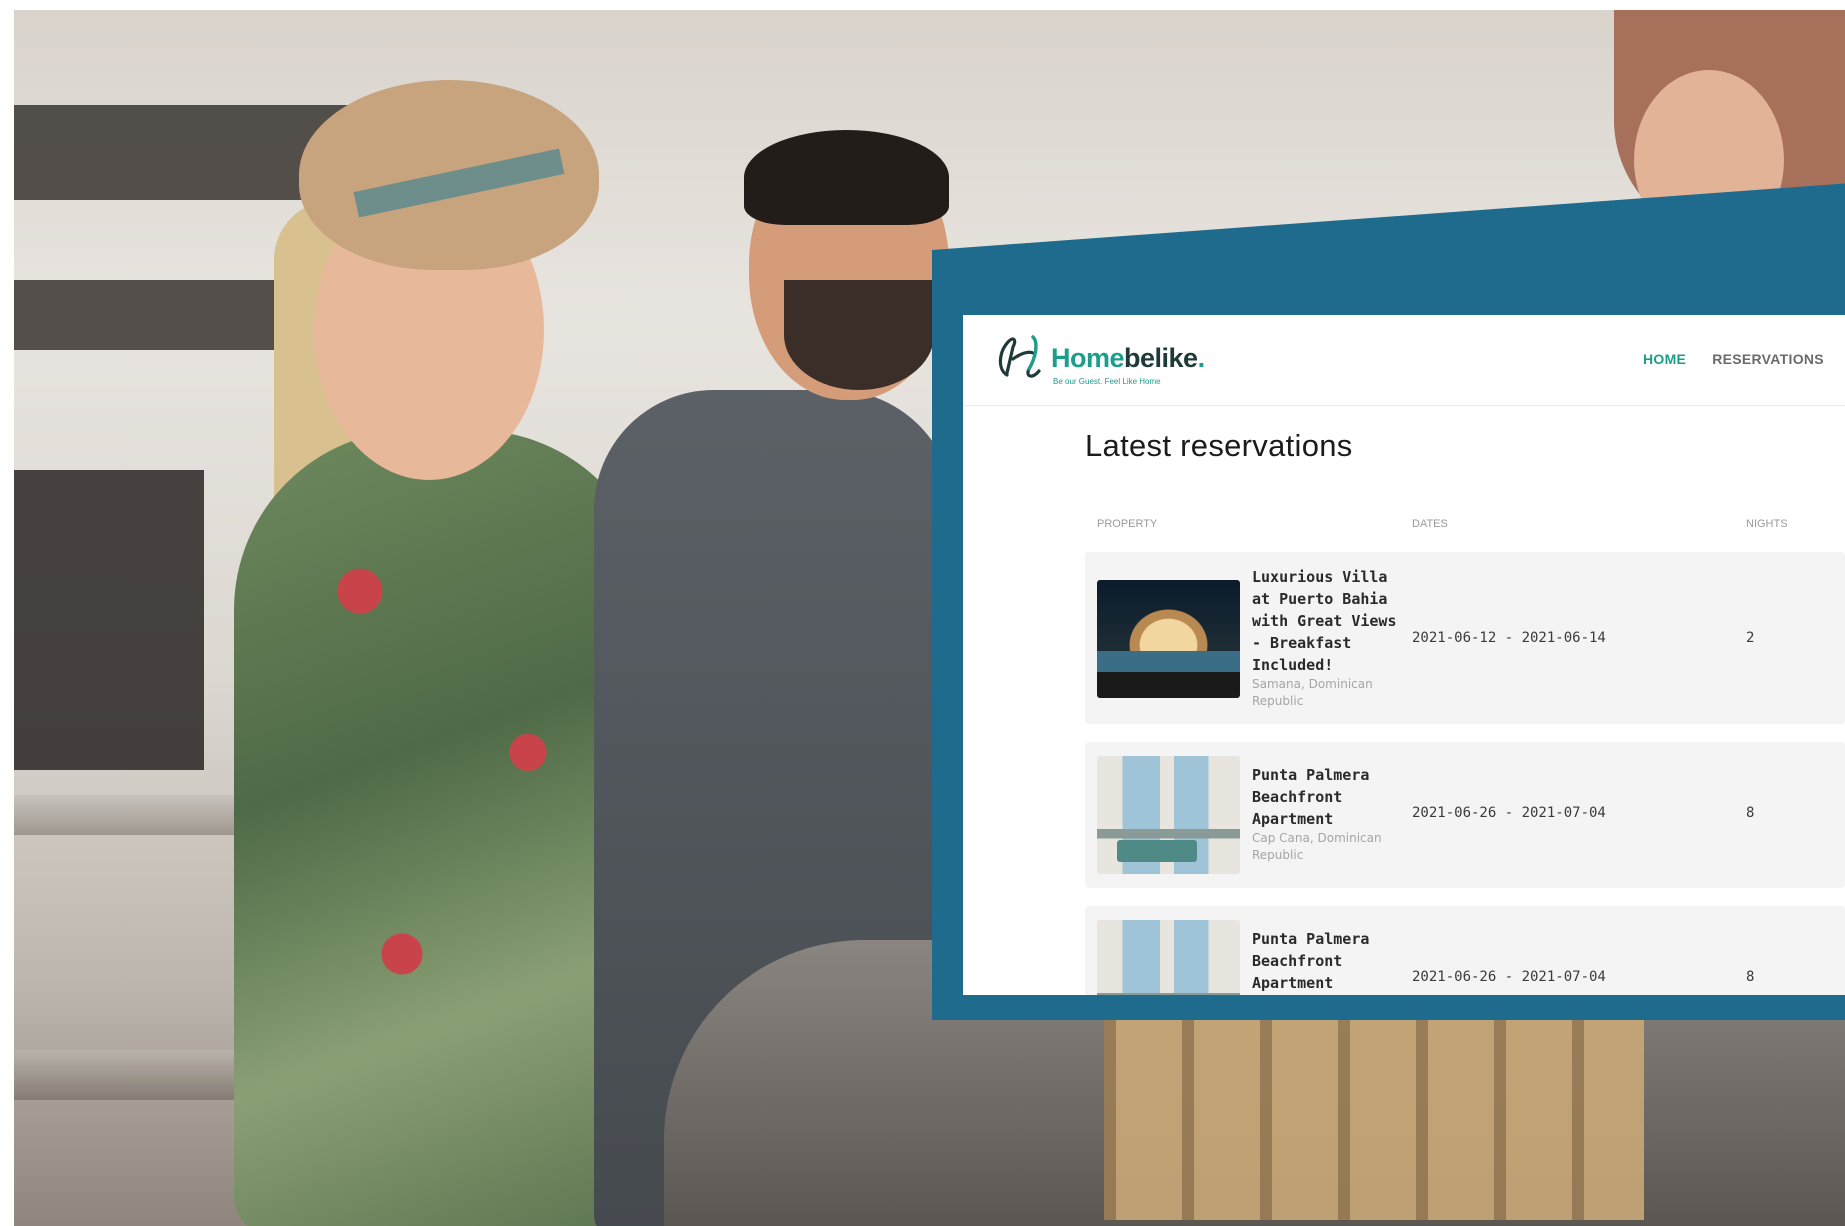 The image size is (1845, 1226). What do you see at coordinates (1664, 359) in the screenshot?
I see `nav-home: HOME` at bounding box center [1664, 359].